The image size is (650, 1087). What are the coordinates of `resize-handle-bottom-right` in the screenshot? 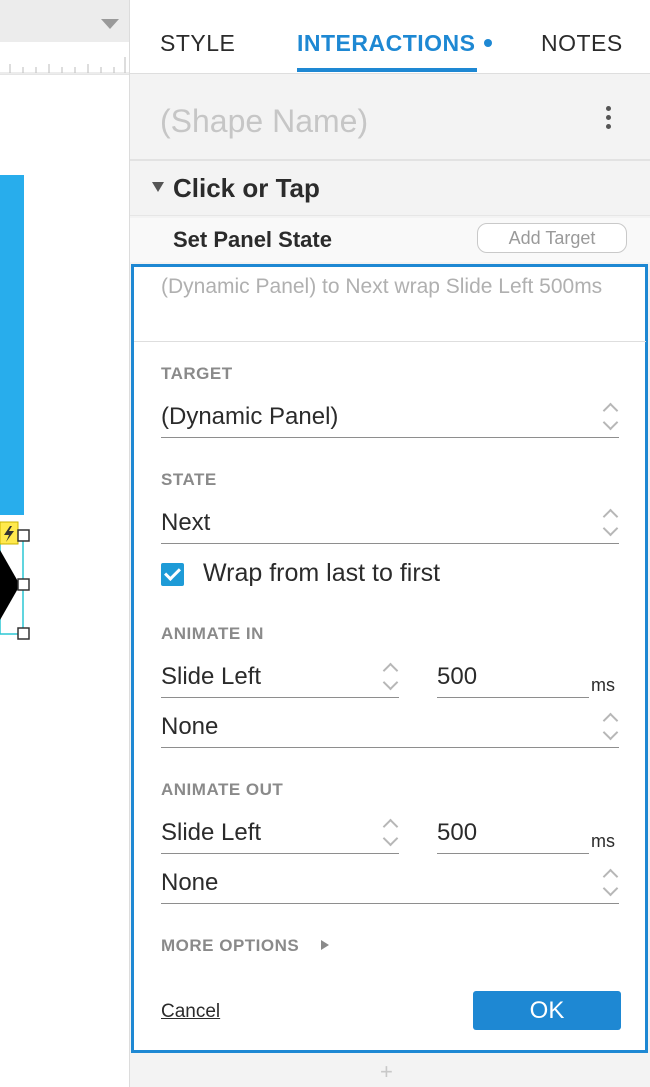 It's located at (23, 633).